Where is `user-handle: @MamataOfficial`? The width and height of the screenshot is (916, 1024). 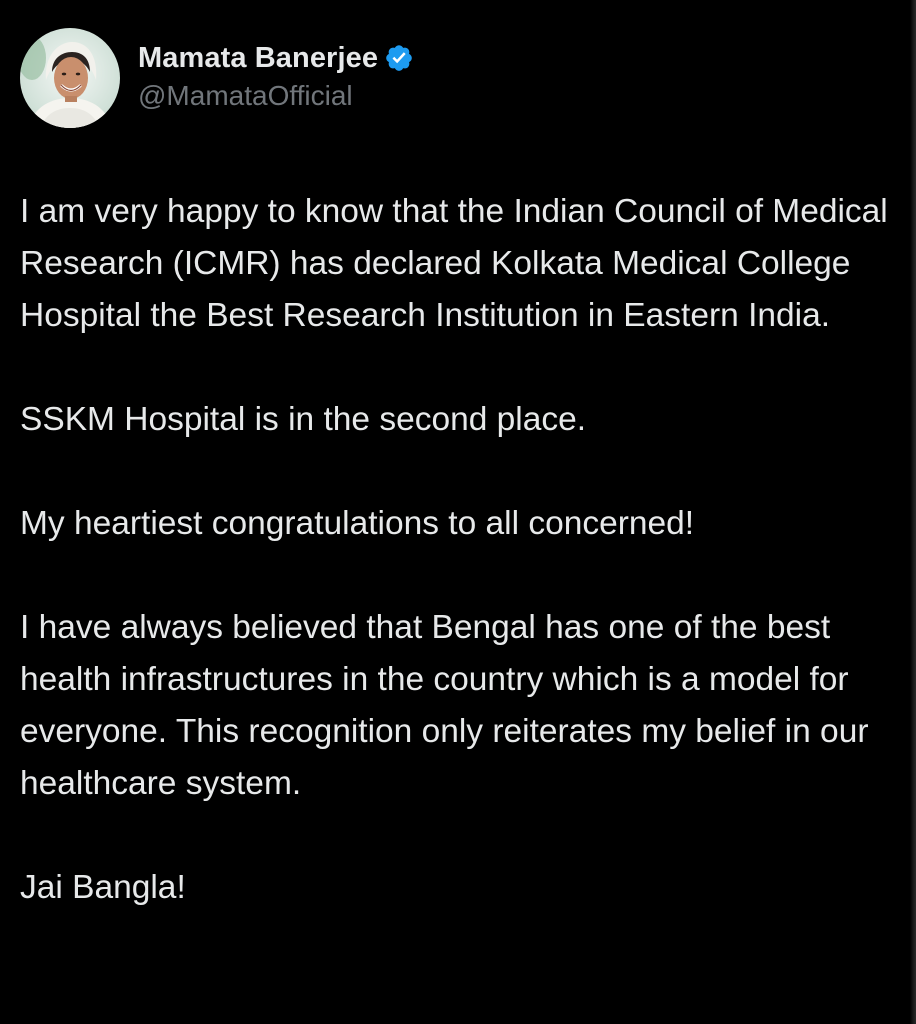 user-handle: @MamataOfficial is located at coordinates (276, 96).